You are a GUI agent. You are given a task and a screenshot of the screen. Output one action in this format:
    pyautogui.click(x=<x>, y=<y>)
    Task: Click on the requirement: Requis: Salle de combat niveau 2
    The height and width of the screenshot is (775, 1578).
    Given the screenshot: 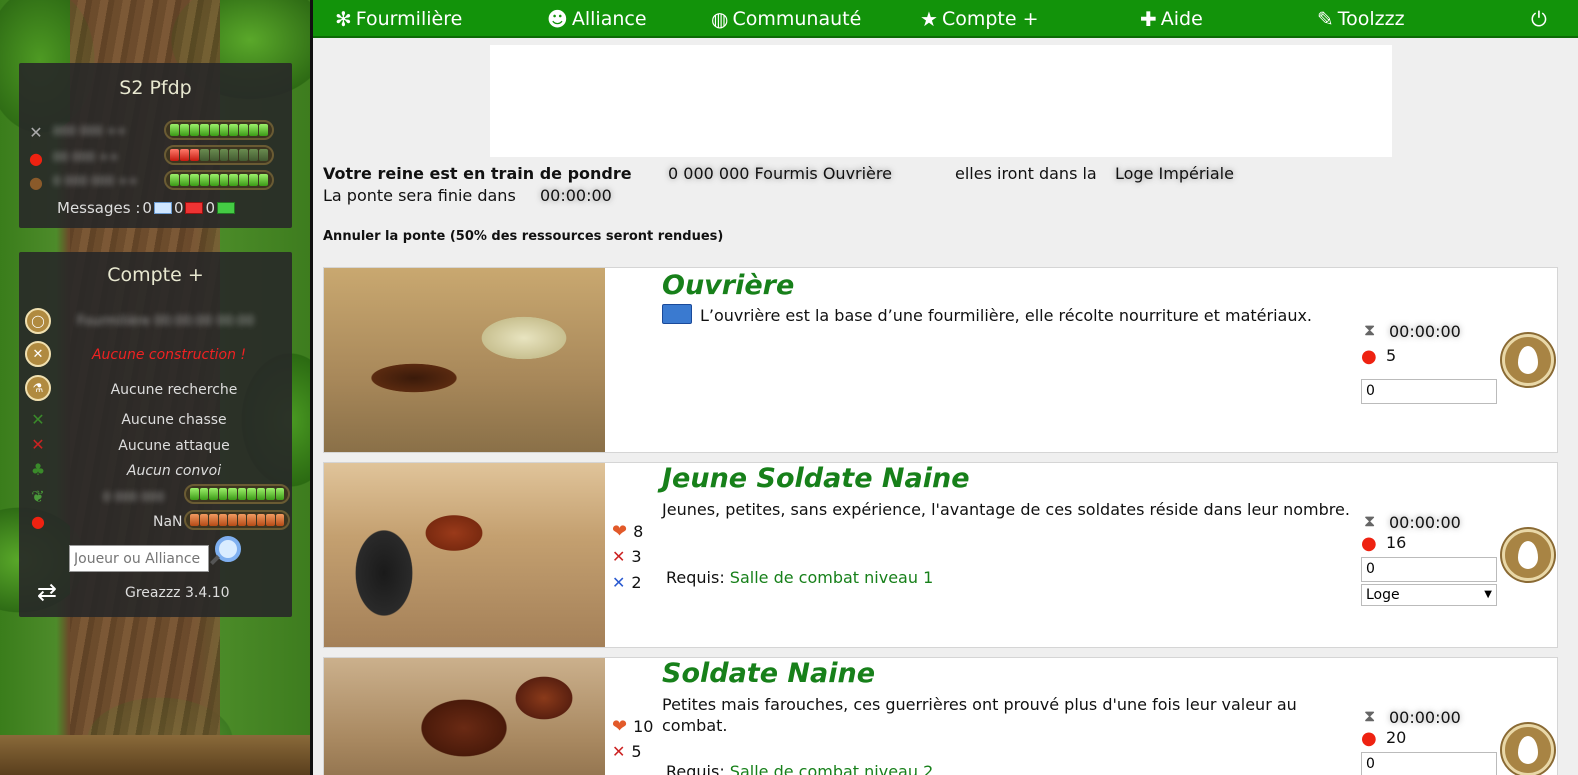 What is the action you would take?
    pyautogui.click(x=799, y=768)
    